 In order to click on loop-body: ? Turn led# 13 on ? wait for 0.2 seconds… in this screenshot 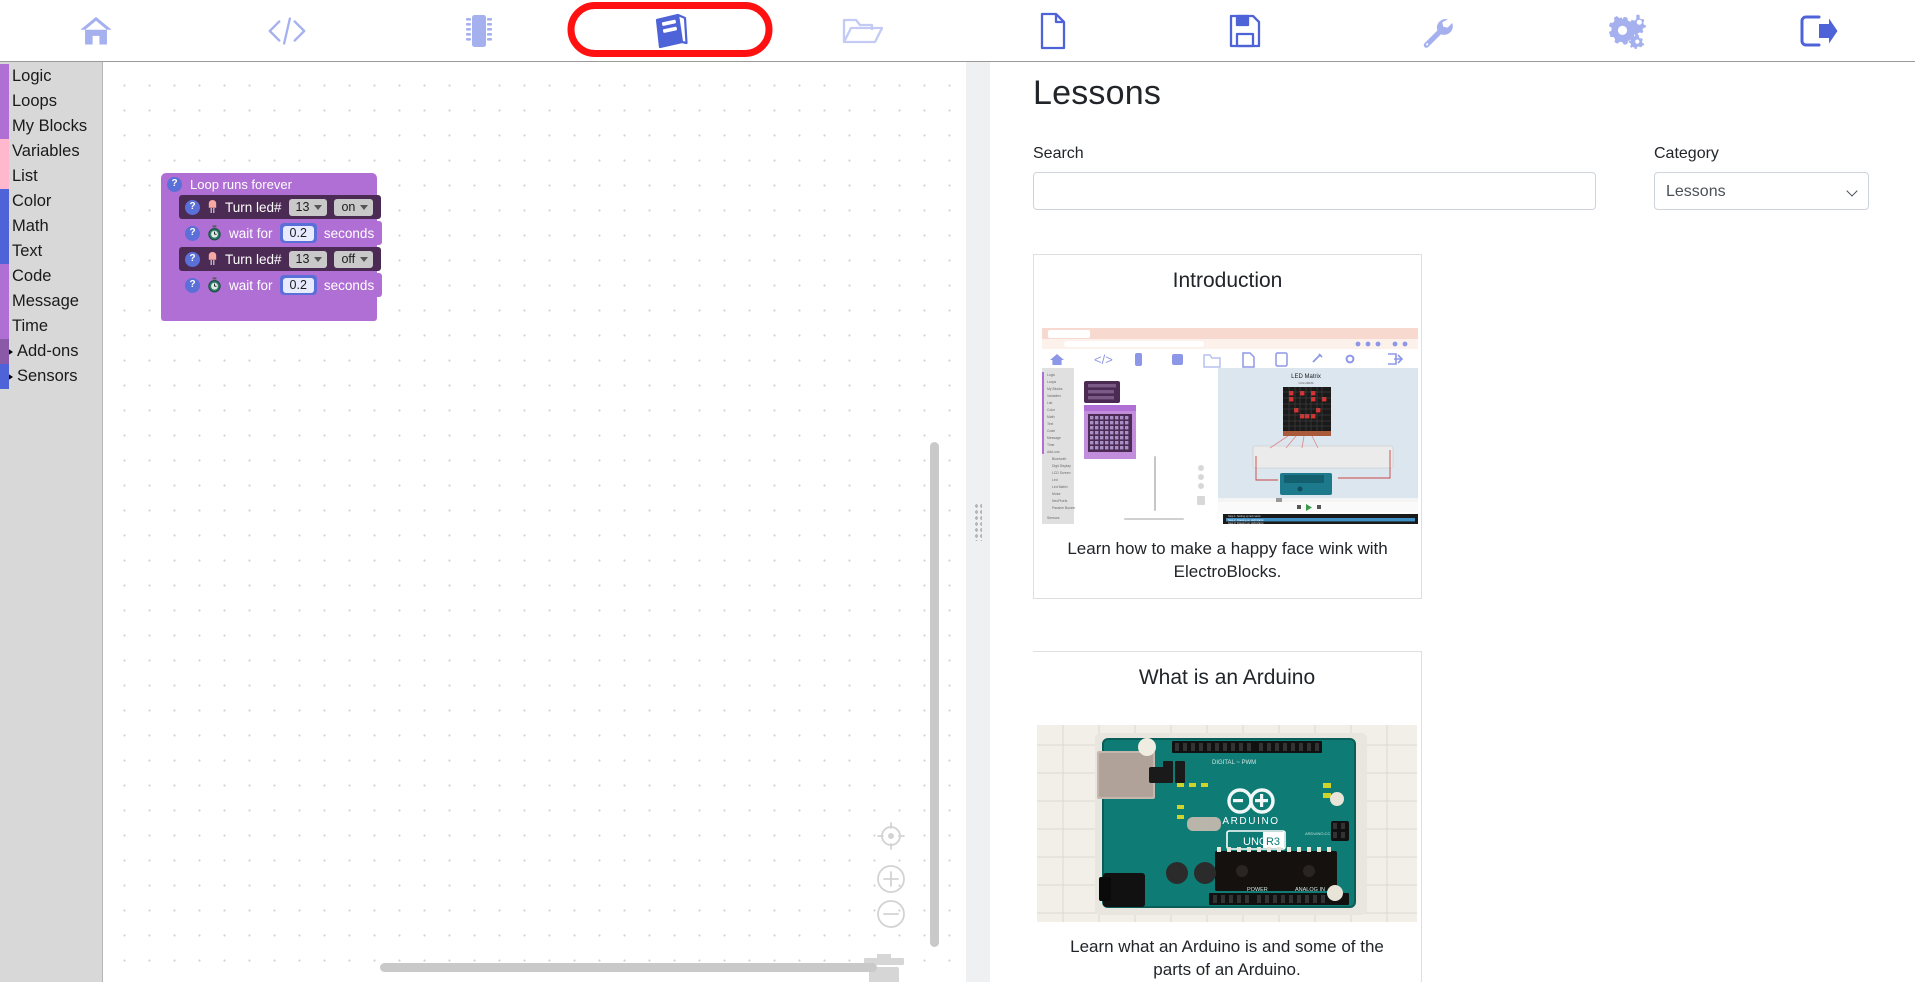, I will do `click(281, 246)`.